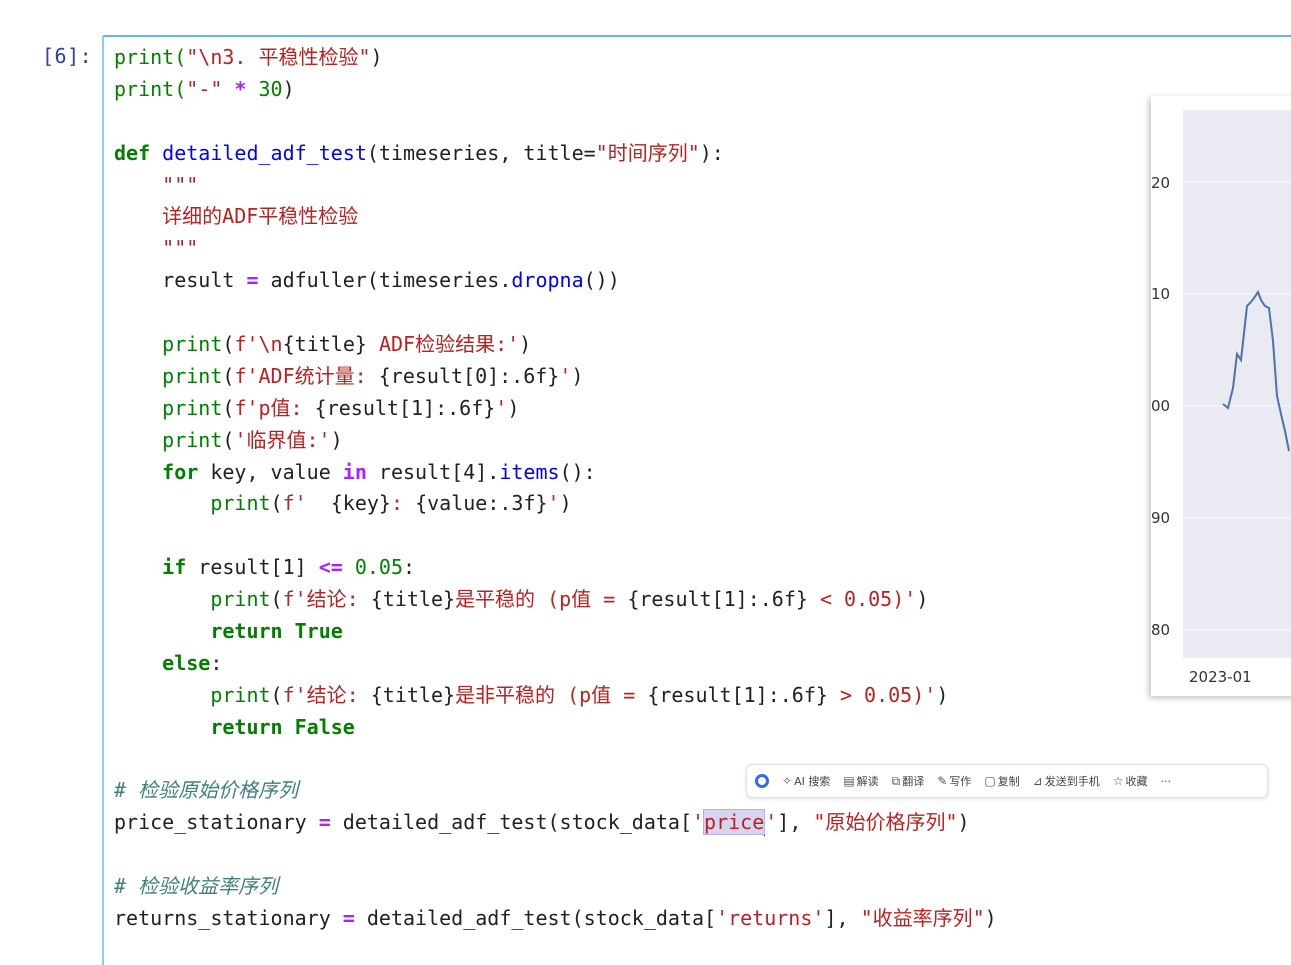 The image size is (1291, 965). Describe the element at coordinates (647, 152) in the screenshot. I see `code-string: "时间序列"` at that location.